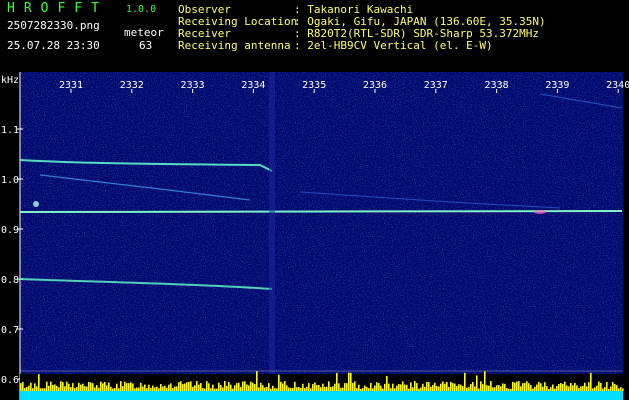 This screenshot has height=400, width=629. Describe the element at coordinates (321, 211) in the screenshot. I see `trace-carrier-line` at that location.